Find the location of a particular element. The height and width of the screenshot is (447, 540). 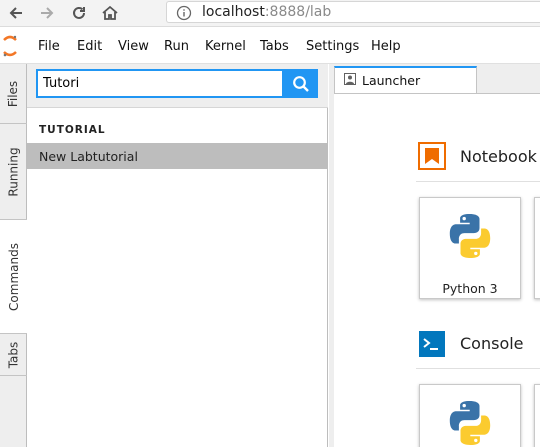

home-icon is located at coordinates (110, 12).